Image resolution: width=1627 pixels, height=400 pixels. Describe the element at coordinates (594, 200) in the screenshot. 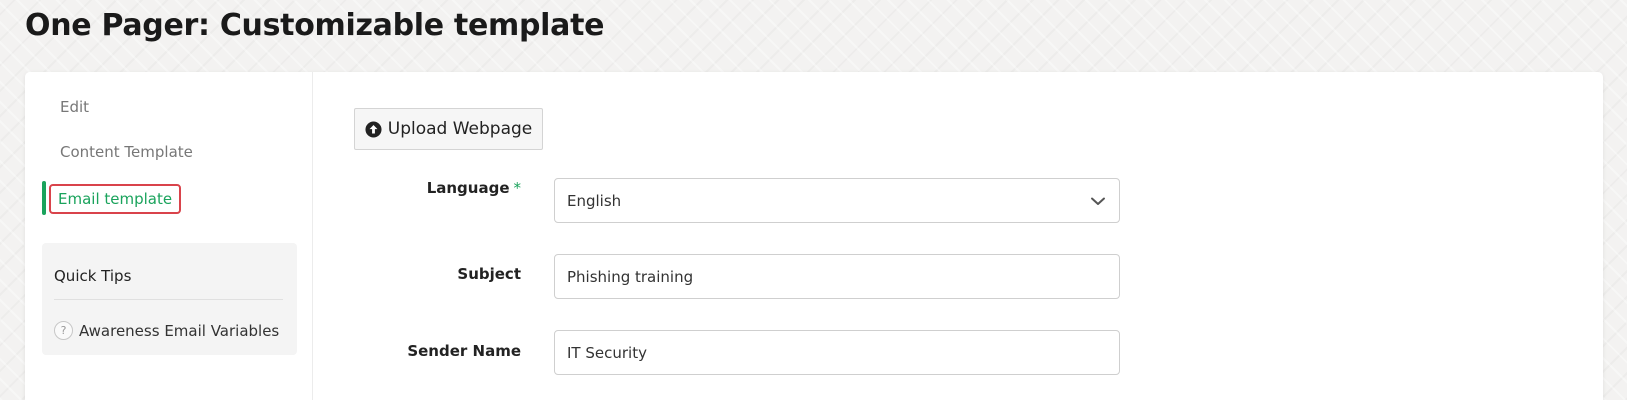

I see `language-value: English` at that location.